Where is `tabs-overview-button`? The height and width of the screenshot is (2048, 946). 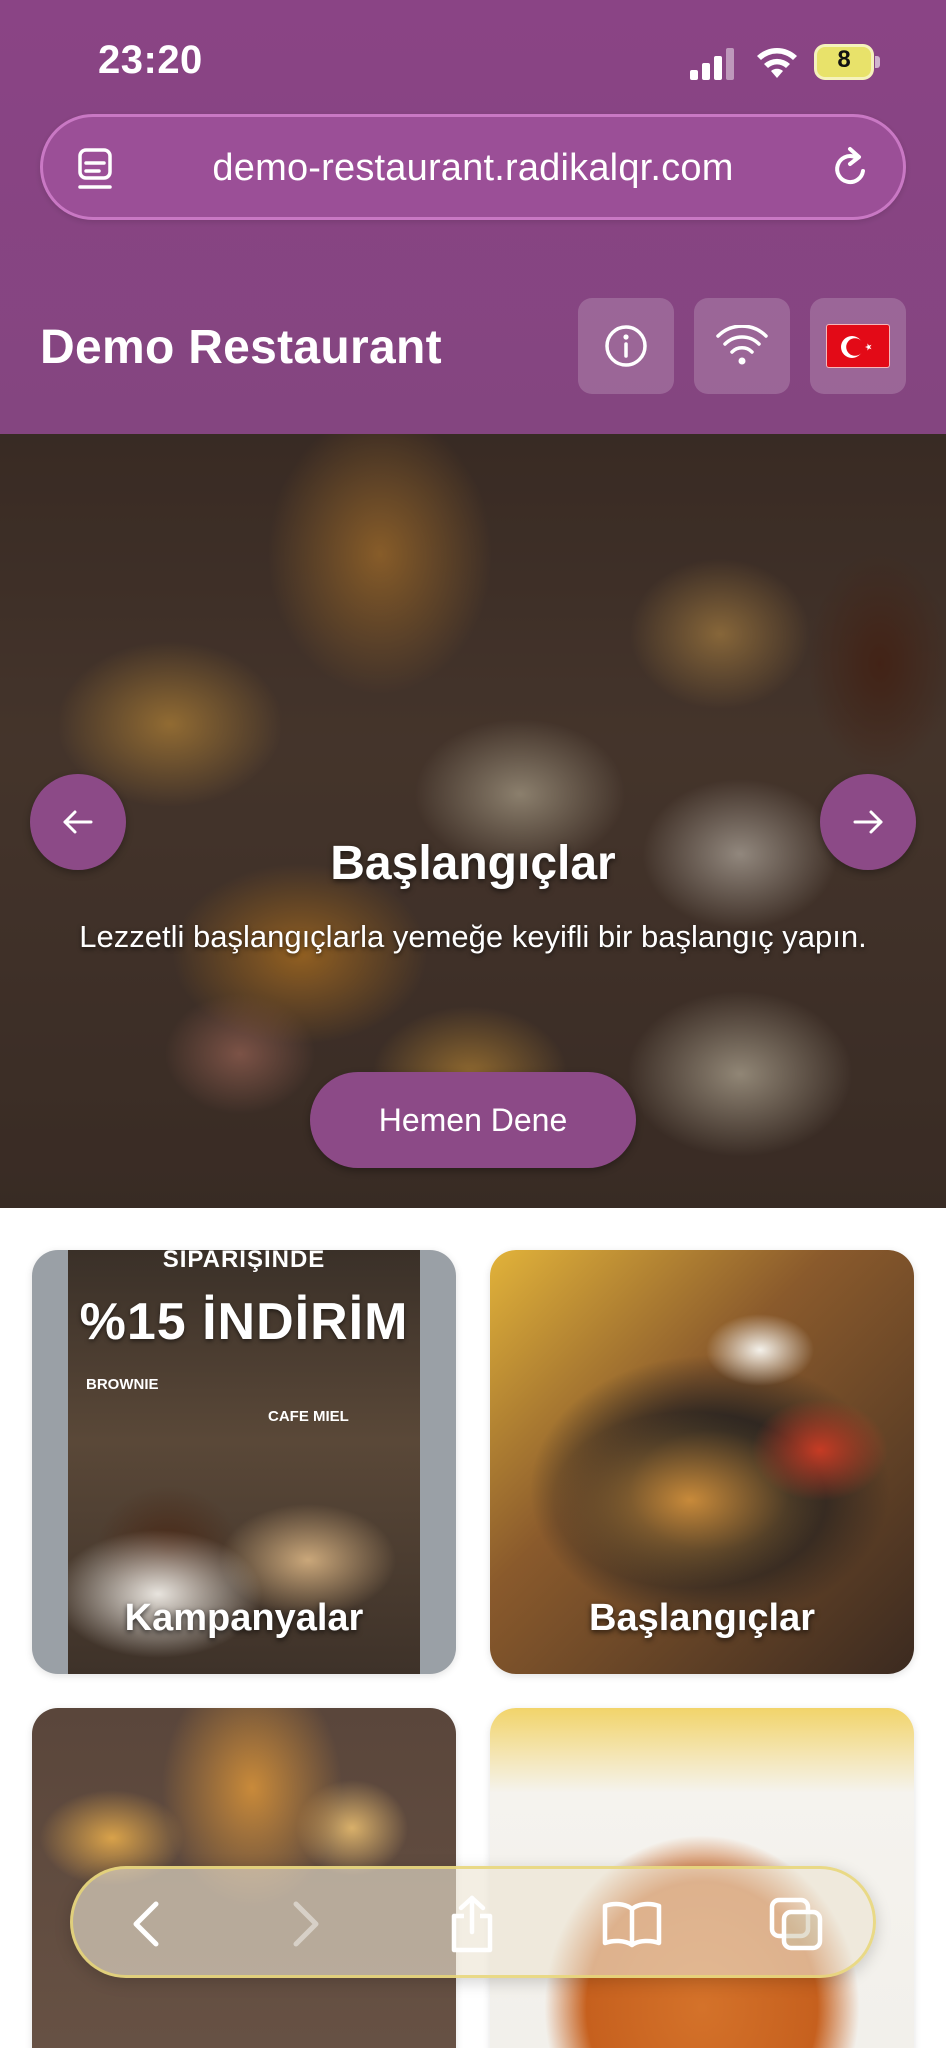 tabs-overview-button is located at coordinates (796, 1924).